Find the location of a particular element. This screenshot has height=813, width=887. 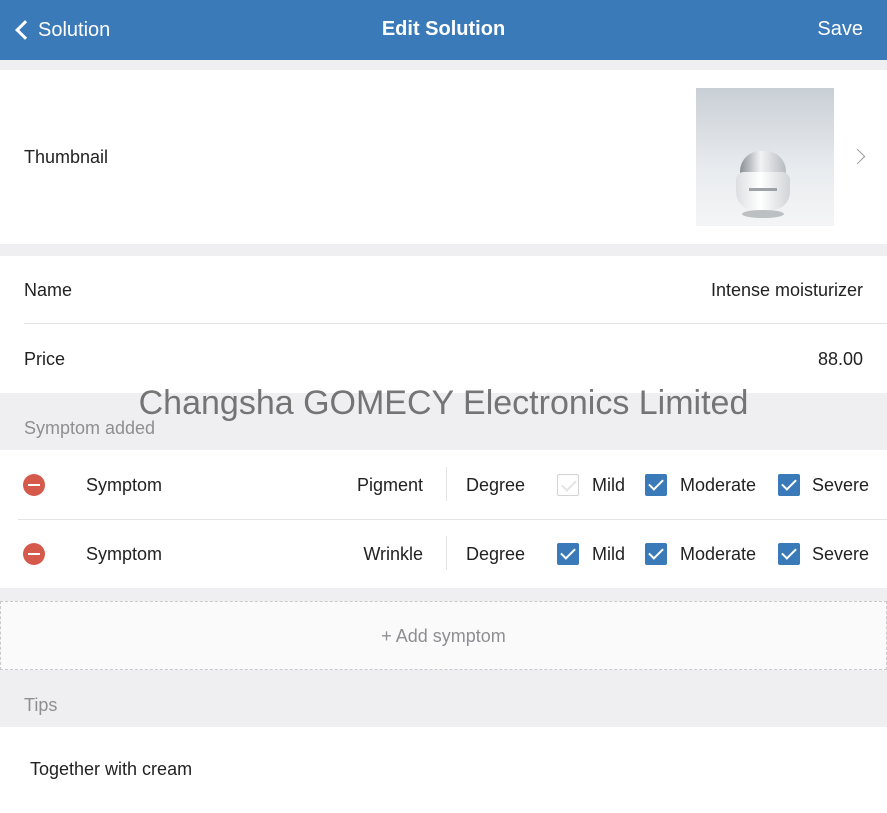

tips-header-label: Tips is located at coordinates (41, 705).